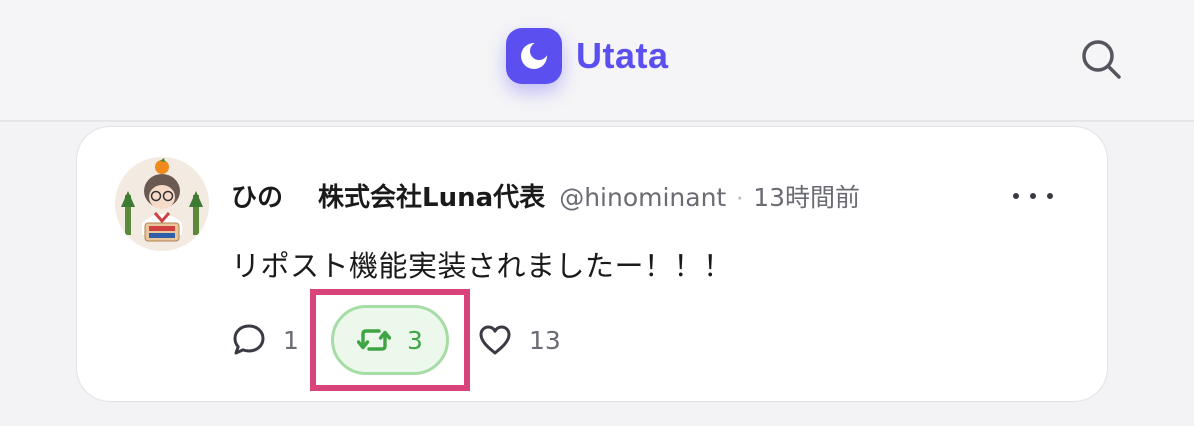 This screenshot has width=1194, height=426. What do you see at coordinates (249, 339) in the screenshot?
I see `comment-icon` at bounding box center [249, 339].